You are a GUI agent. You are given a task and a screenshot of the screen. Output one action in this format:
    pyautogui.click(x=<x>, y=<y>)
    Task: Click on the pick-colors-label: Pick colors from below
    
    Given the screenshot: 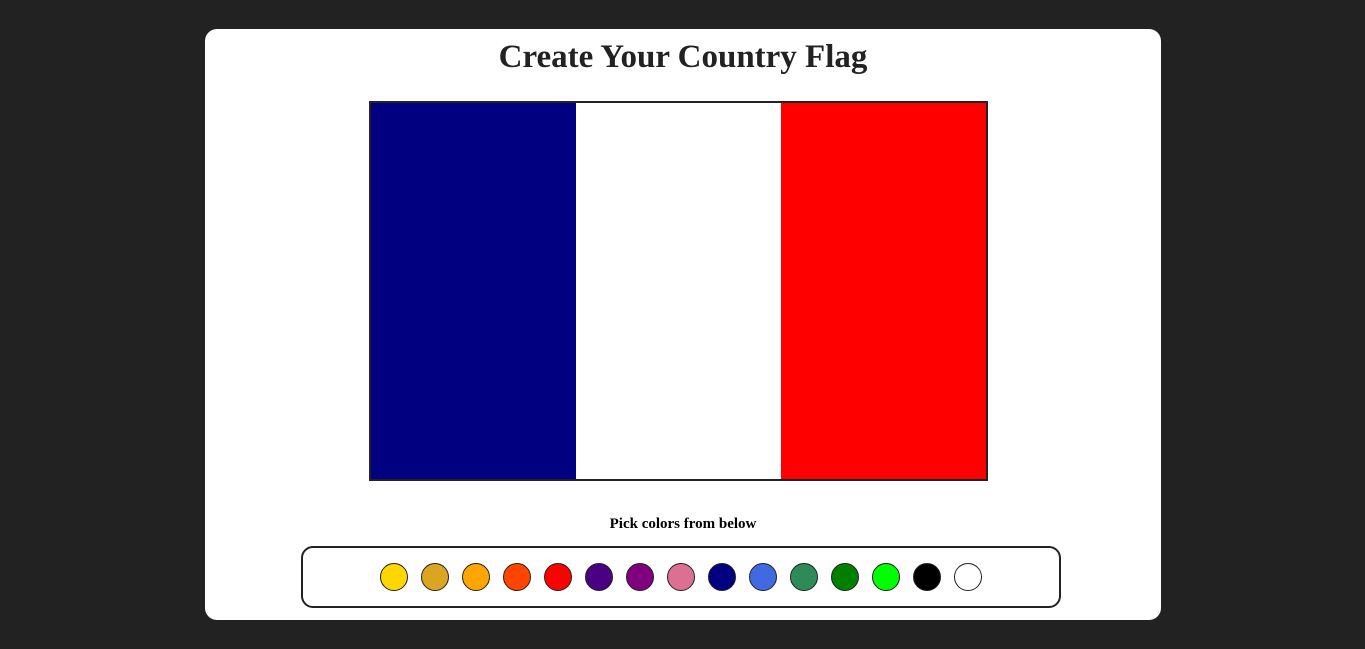 What is the action you would take?
    pyautogui.click(x=683, y=524)
    